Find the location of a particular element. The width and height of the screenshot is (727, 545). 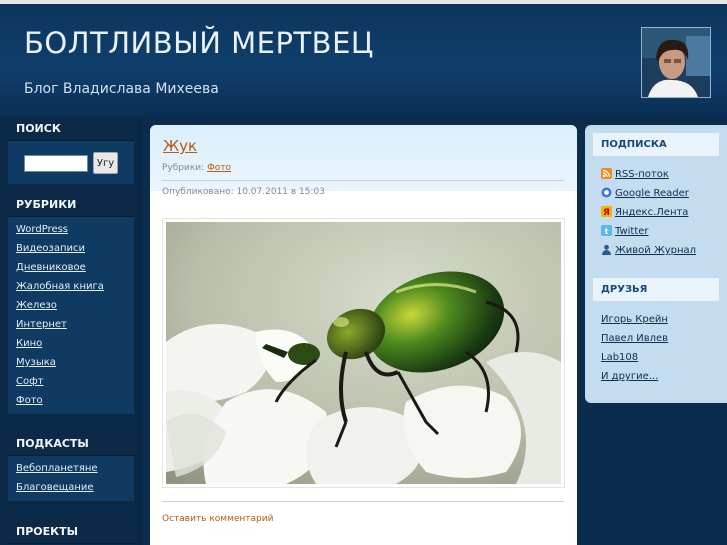

subscribe-link-google-reader: Google Reader is located at coordinates (656, 193).